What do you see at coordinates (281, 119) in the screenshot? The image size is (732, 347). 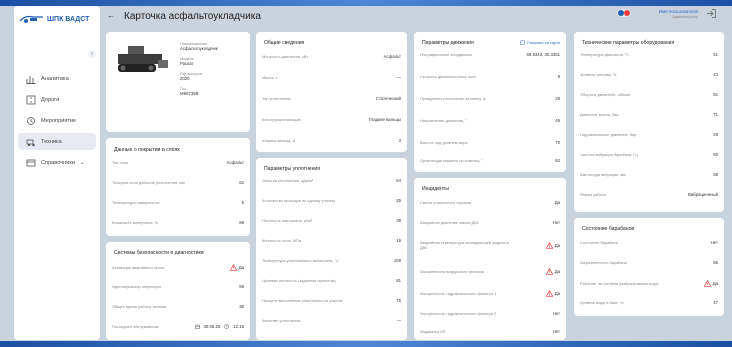 I see `row-label: Конструкция вальцов` at bounding box center [281, 119].